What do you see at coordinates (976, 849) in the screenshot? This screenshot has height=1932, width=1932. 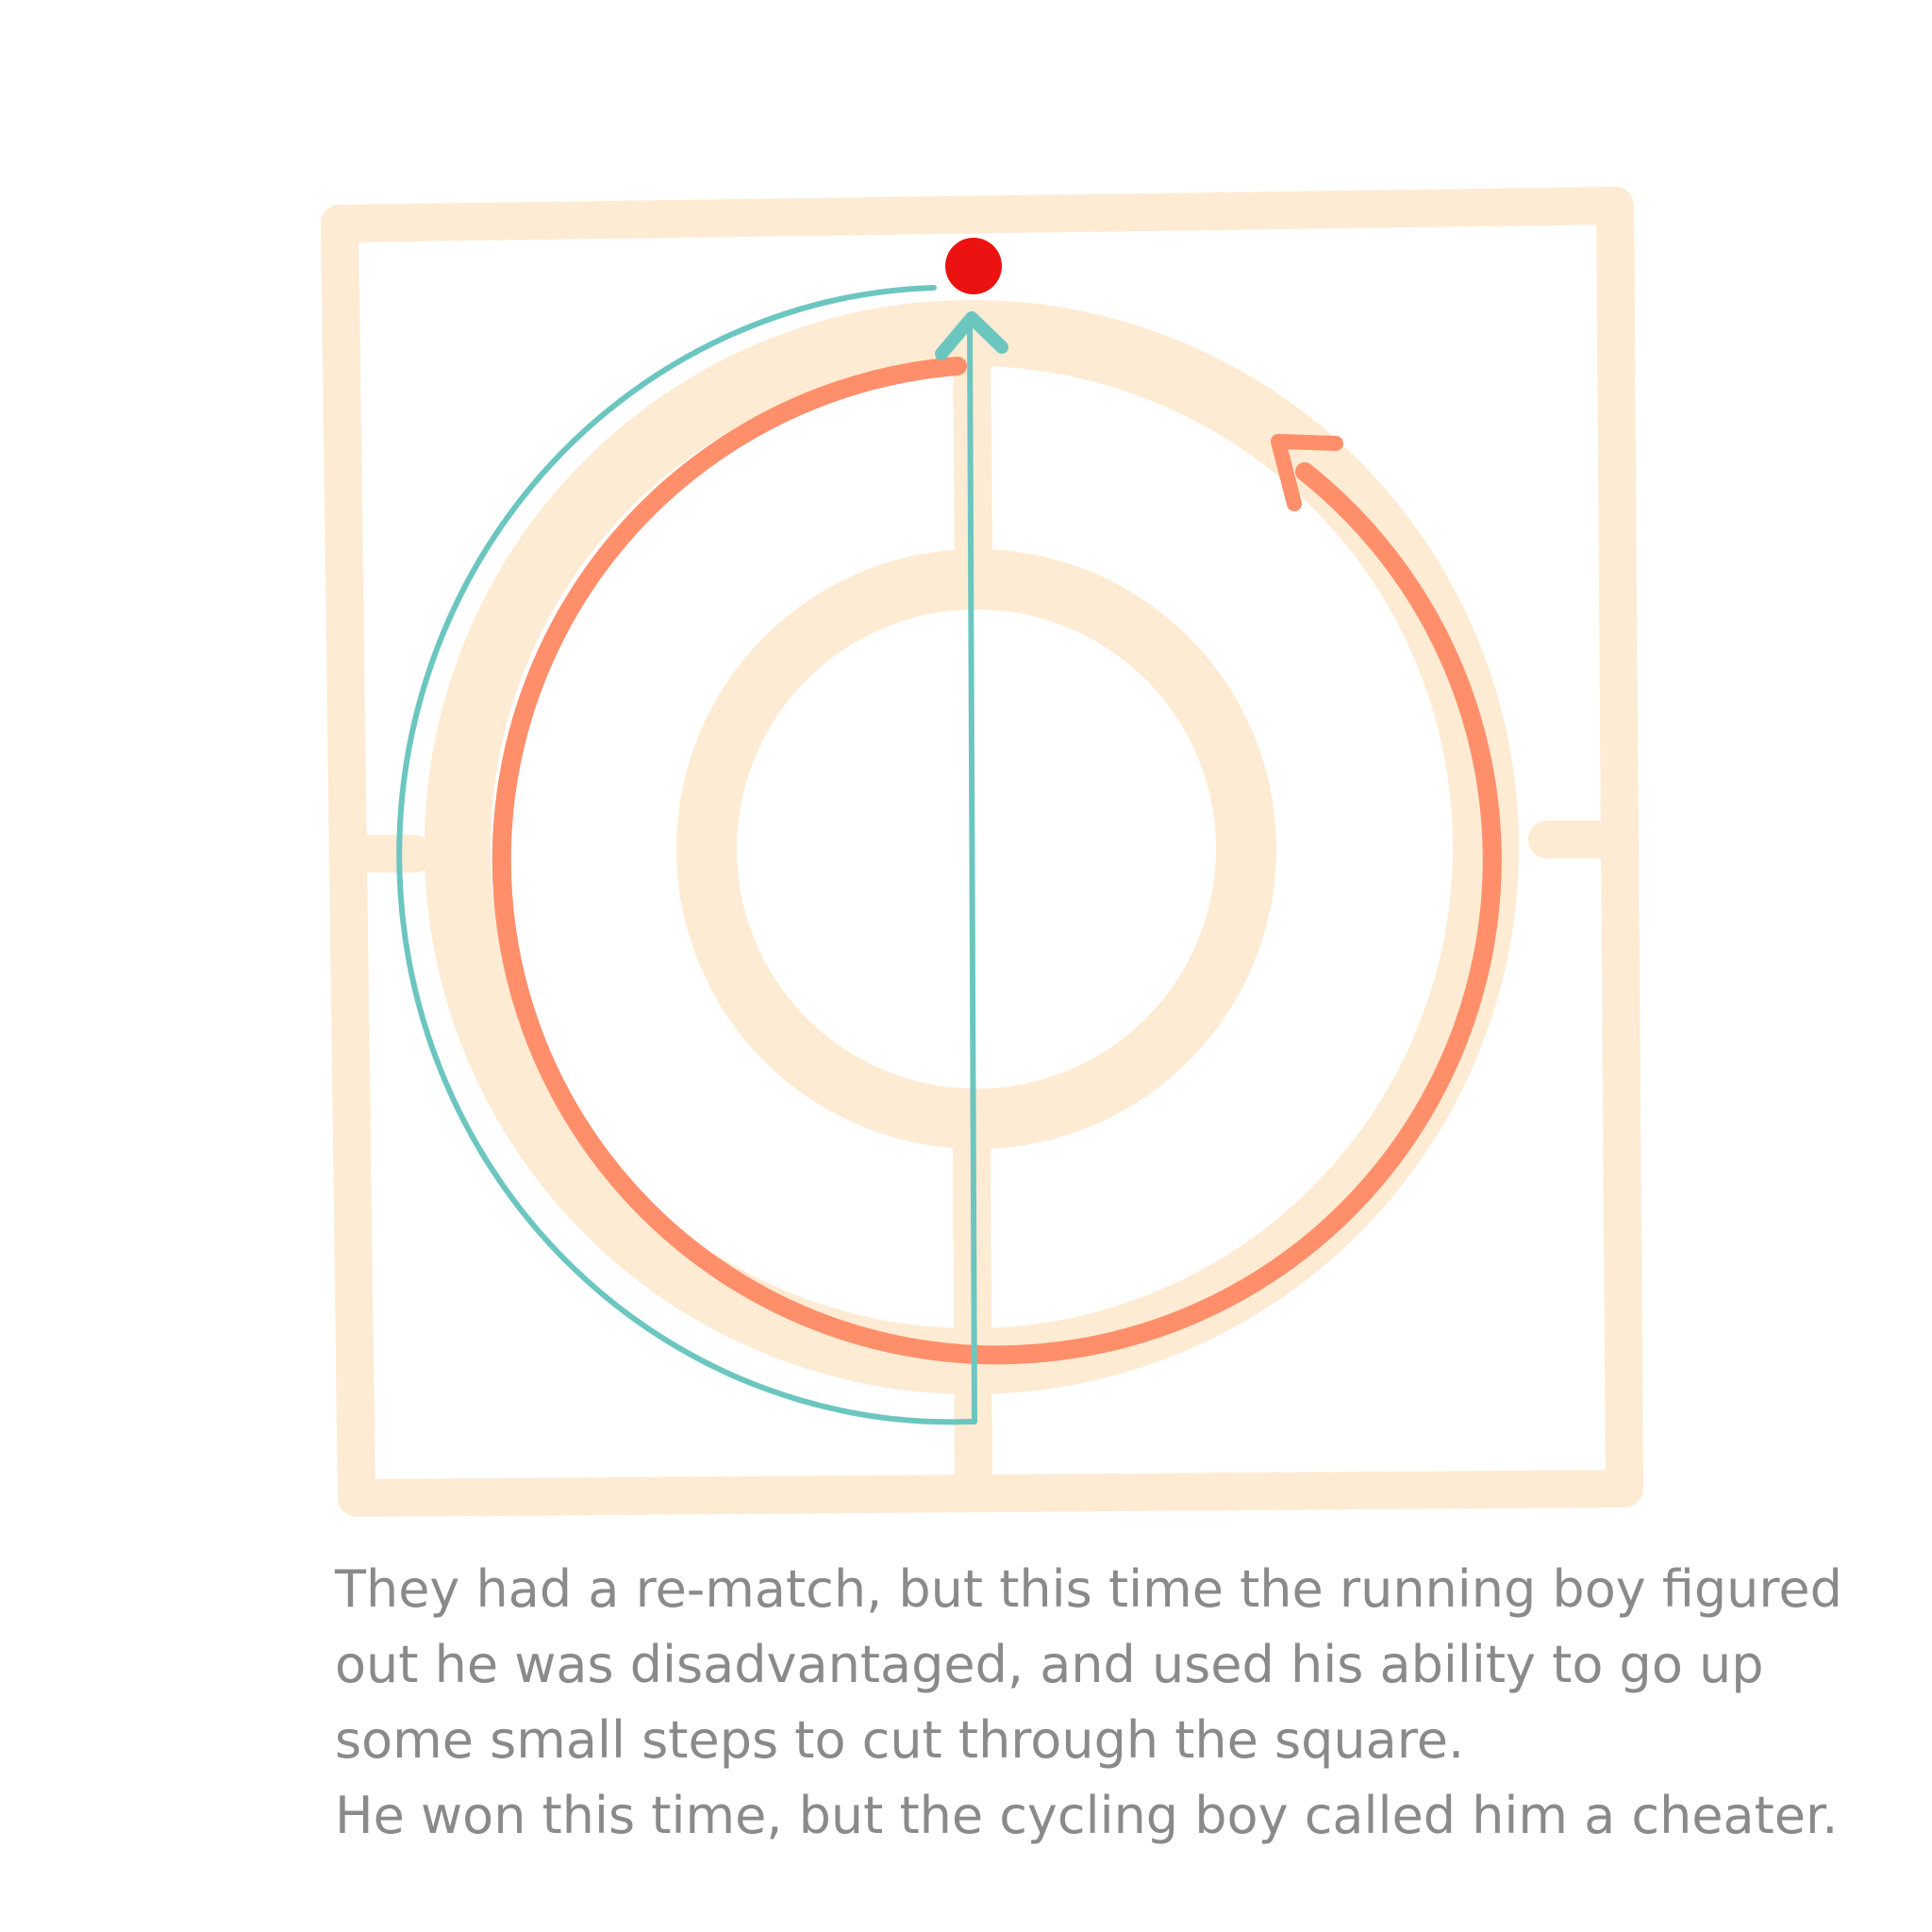 I see `inner-circle-track` at bounding box center [976, 849].